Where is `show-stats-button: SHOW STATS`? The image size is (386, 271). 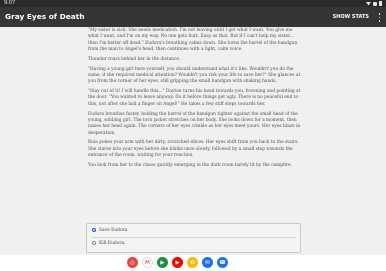 show-stats-button: SHOW STATS is located at coordinates (351, 17).